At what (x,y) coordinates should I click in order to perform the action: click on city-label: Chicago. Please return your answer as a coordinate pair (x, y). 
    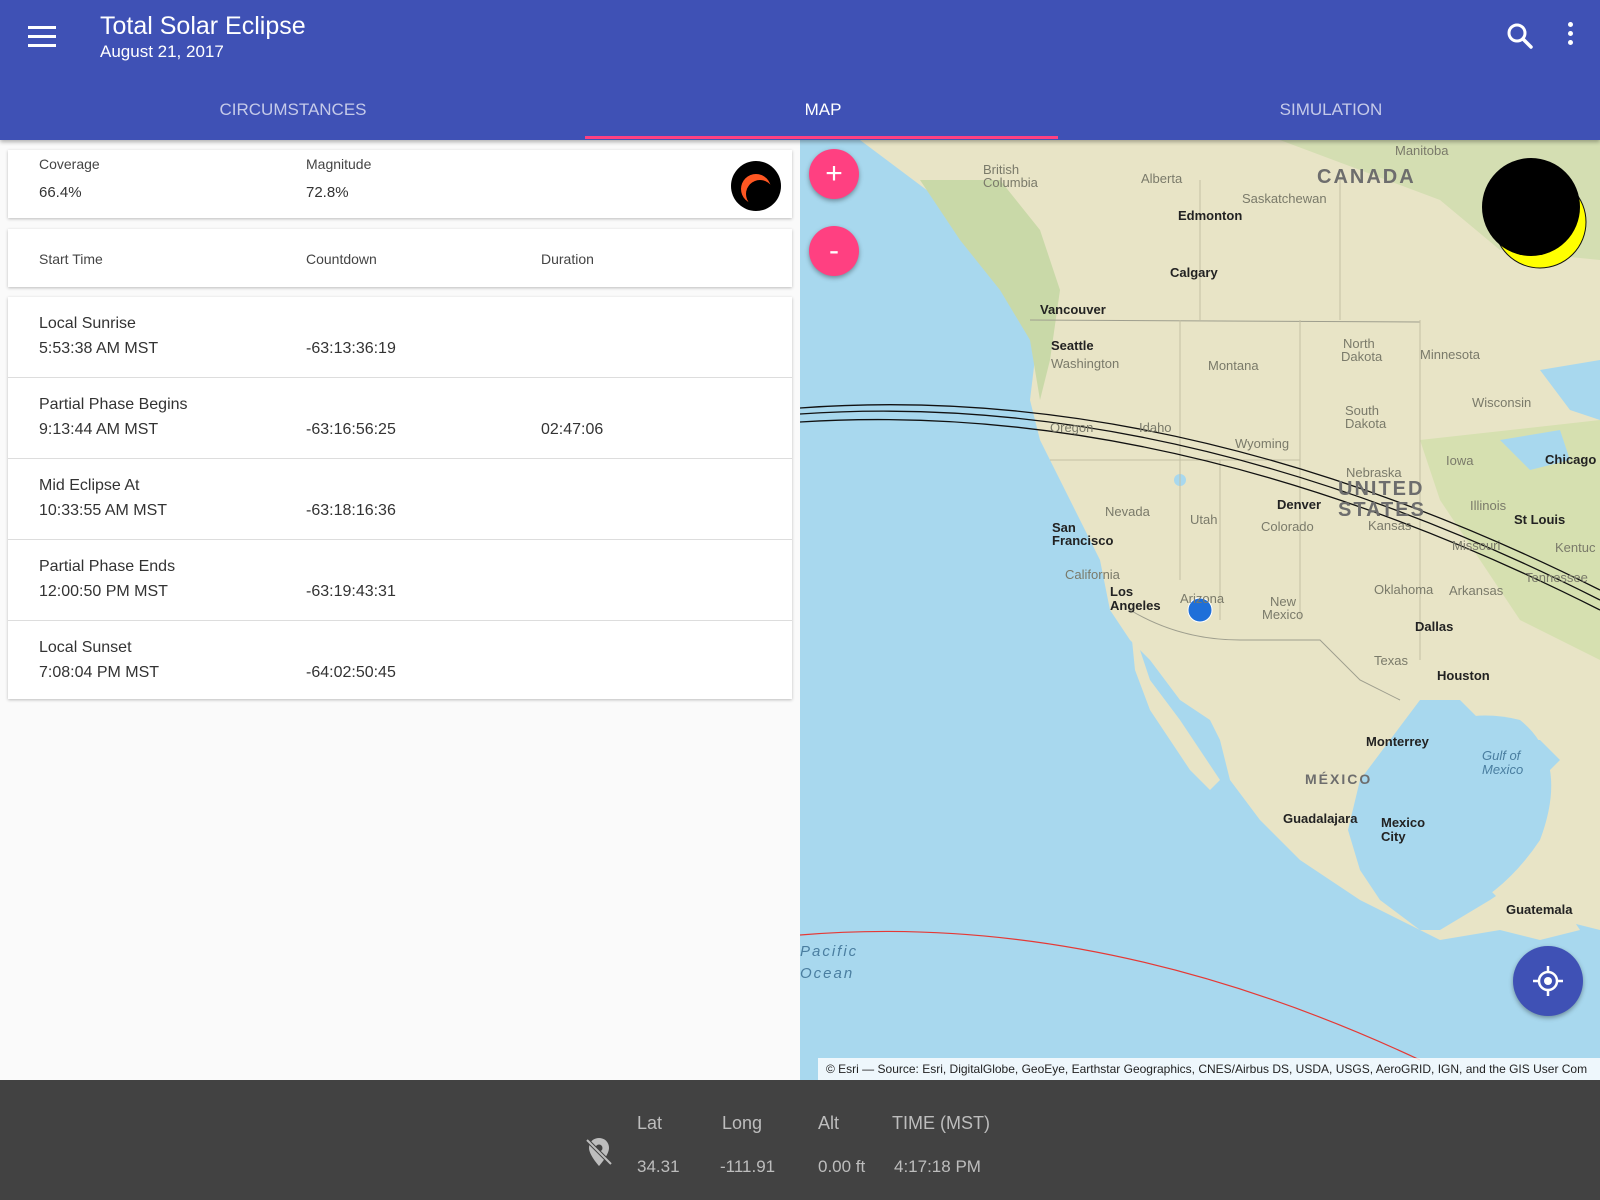
    Looking at the image, I should click on (1571, 459).